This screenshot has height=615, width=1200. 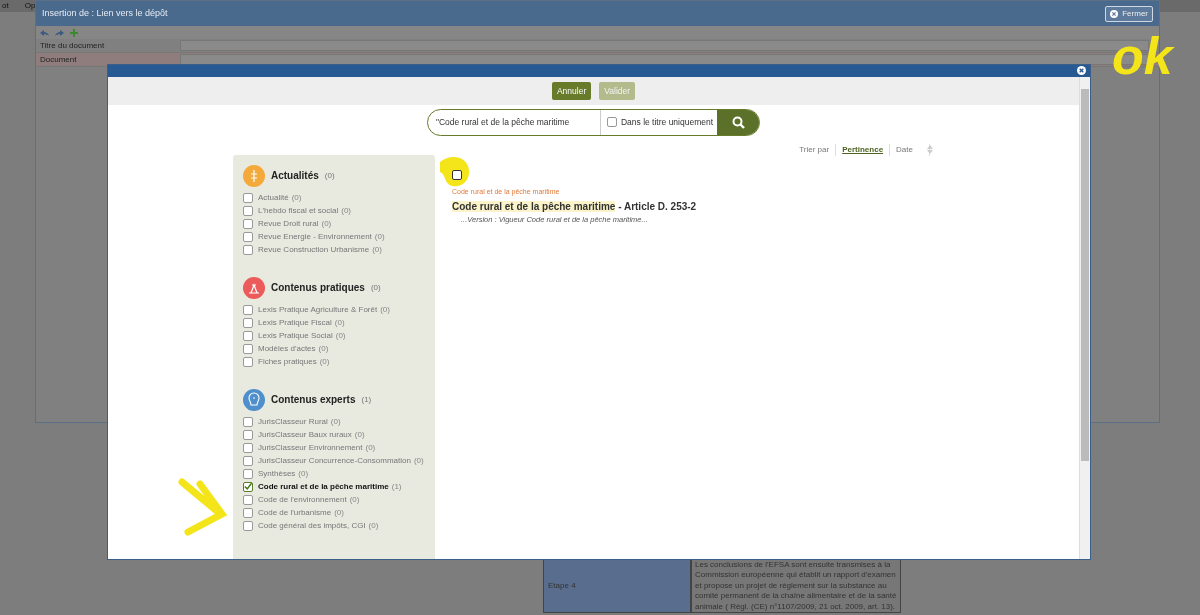 What do you see at coordinates (105, 13) in the screenshot?
I see `dialog-title: Insertion de : Lien vers le dépôt` at bounding box center [105, 13].